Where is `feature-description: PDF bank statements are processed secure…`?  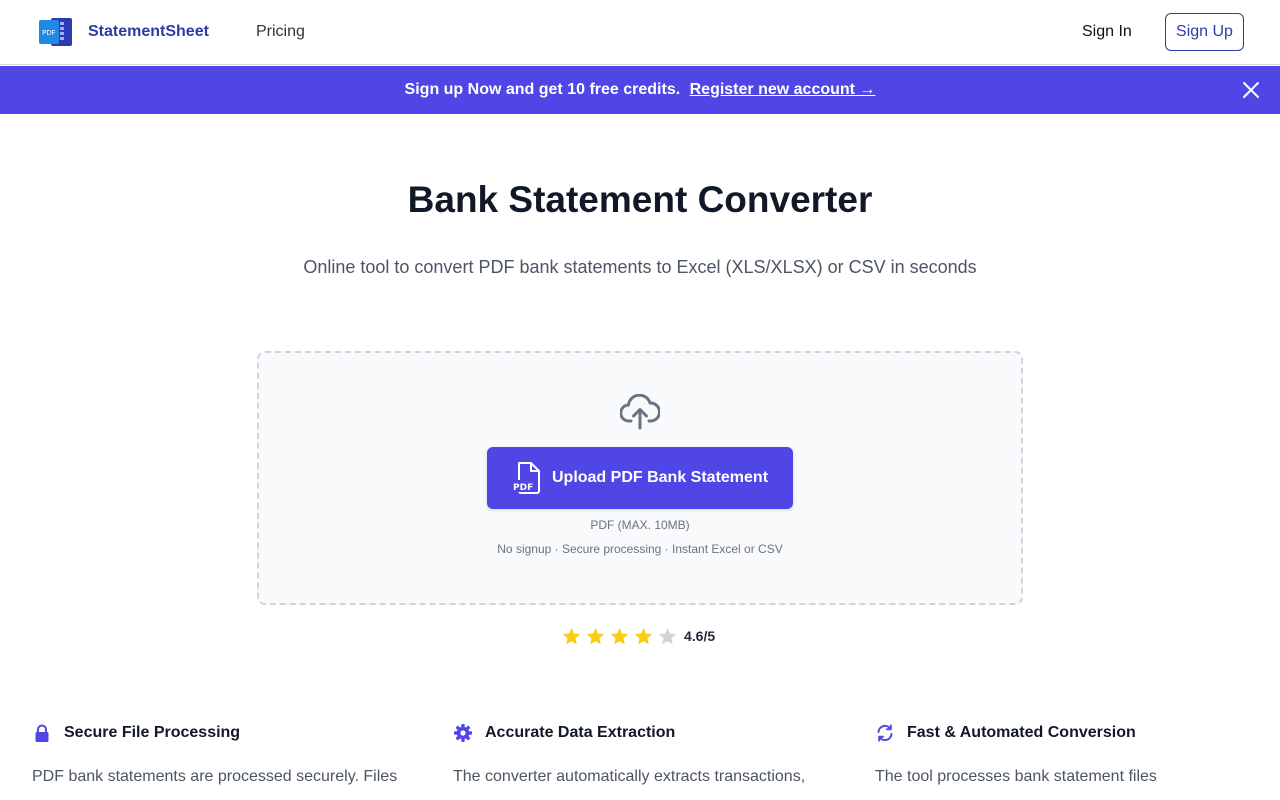 feature-description: PDF bank statements are processed secure… is located at coordinates (215, 776).